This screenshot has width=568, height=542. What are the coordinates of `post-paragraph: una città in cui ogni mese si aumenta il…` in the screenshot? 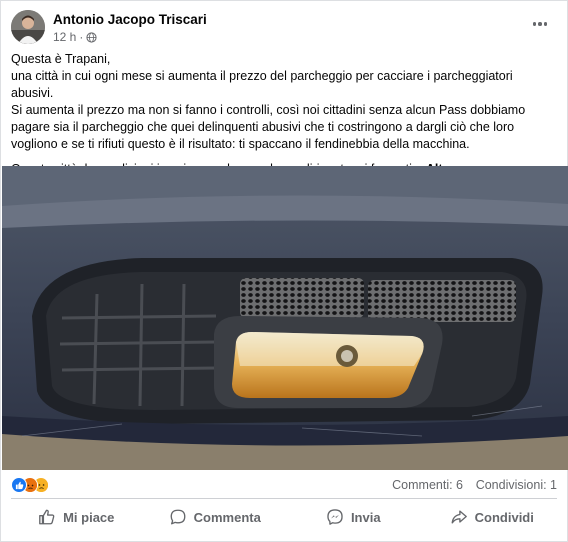 It's located at (262, 84).